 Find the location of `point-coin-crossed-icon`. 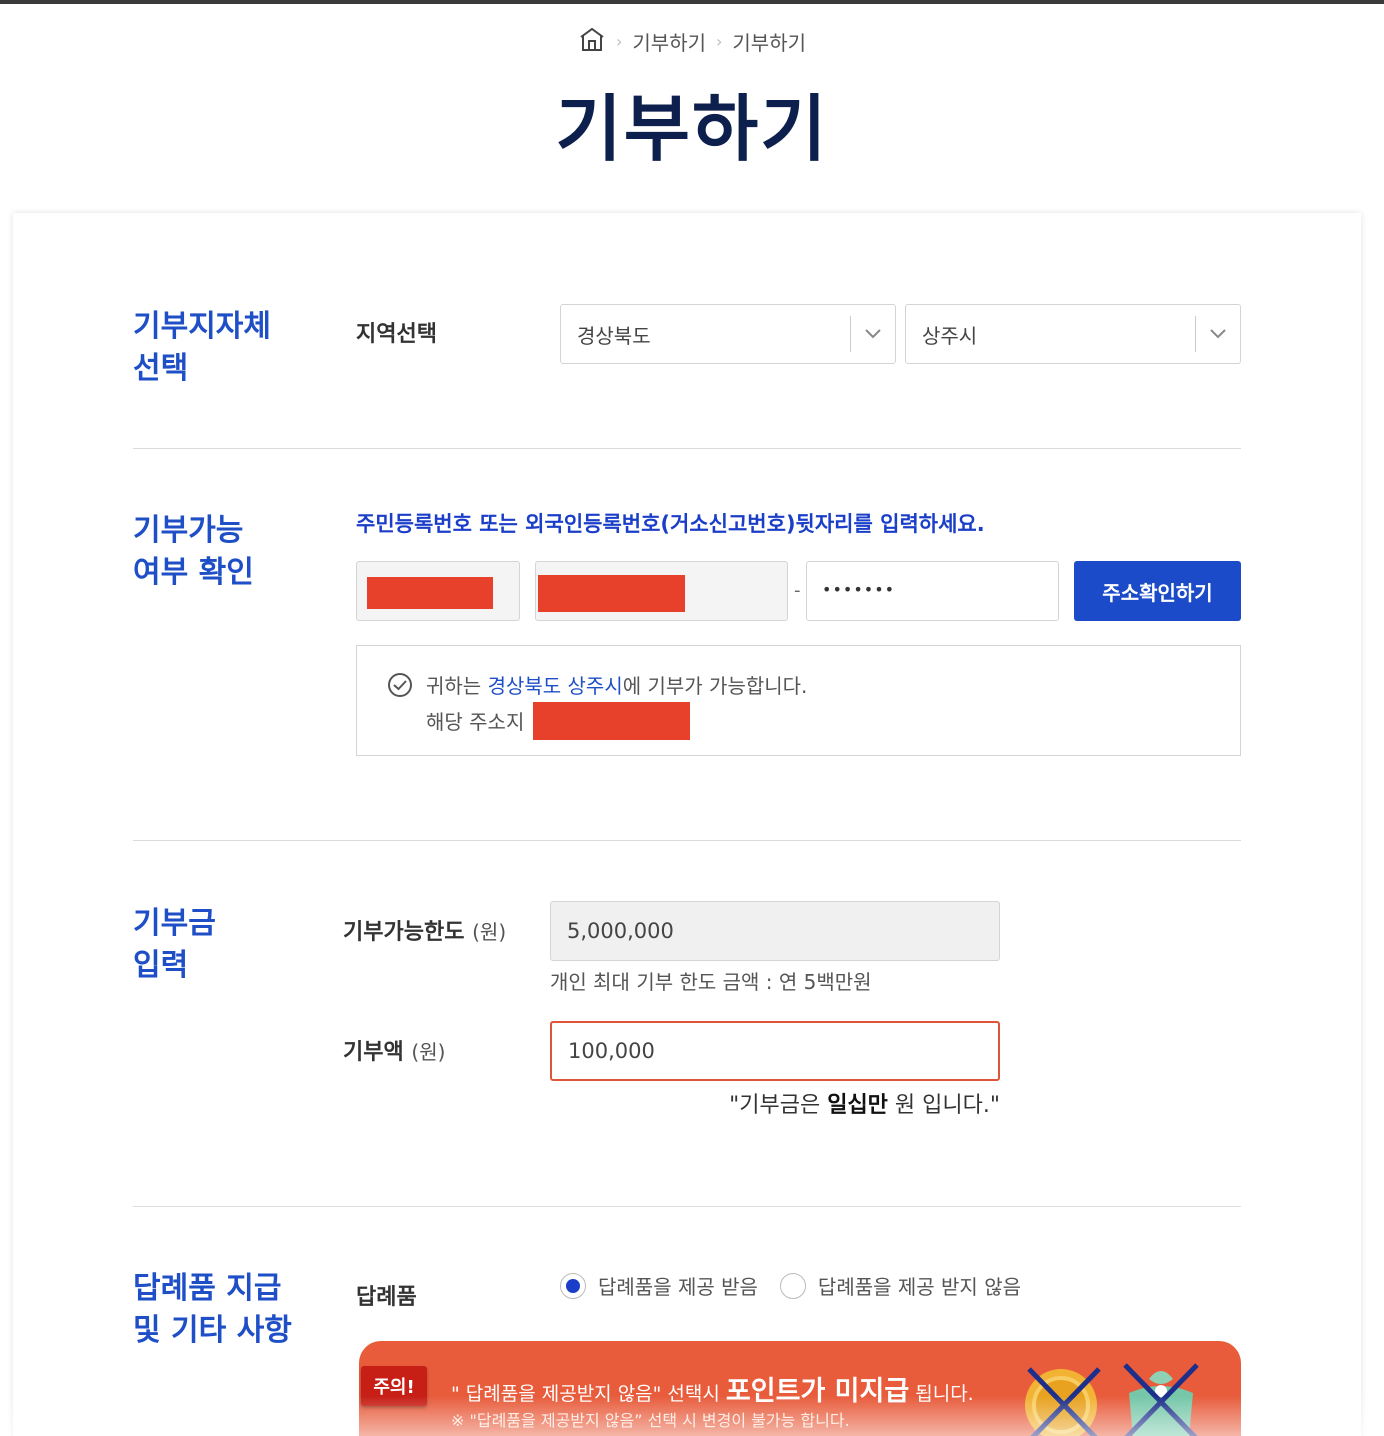

point-coin-crossed-icon is located at coordinates (1063, 1398).